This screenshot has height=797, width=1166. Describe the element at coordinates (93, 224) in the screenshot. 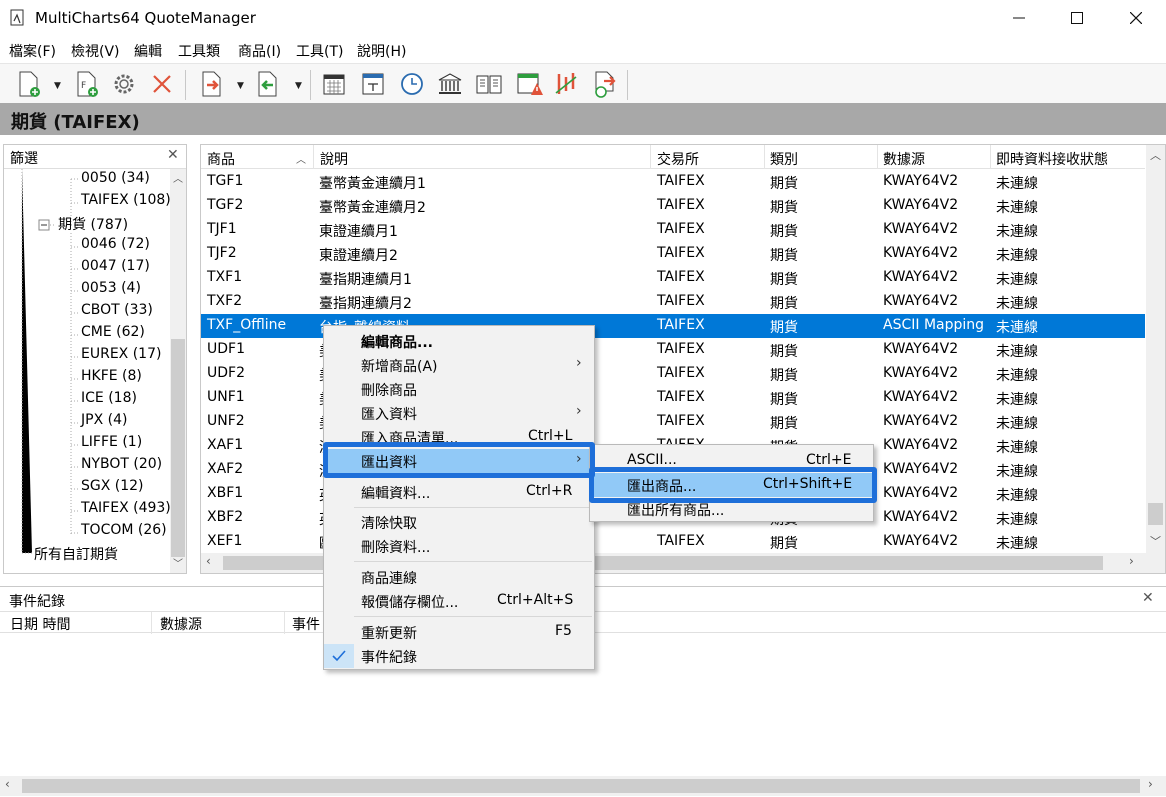

I see `tree-item-futures: 期貨 (787)` at that location.